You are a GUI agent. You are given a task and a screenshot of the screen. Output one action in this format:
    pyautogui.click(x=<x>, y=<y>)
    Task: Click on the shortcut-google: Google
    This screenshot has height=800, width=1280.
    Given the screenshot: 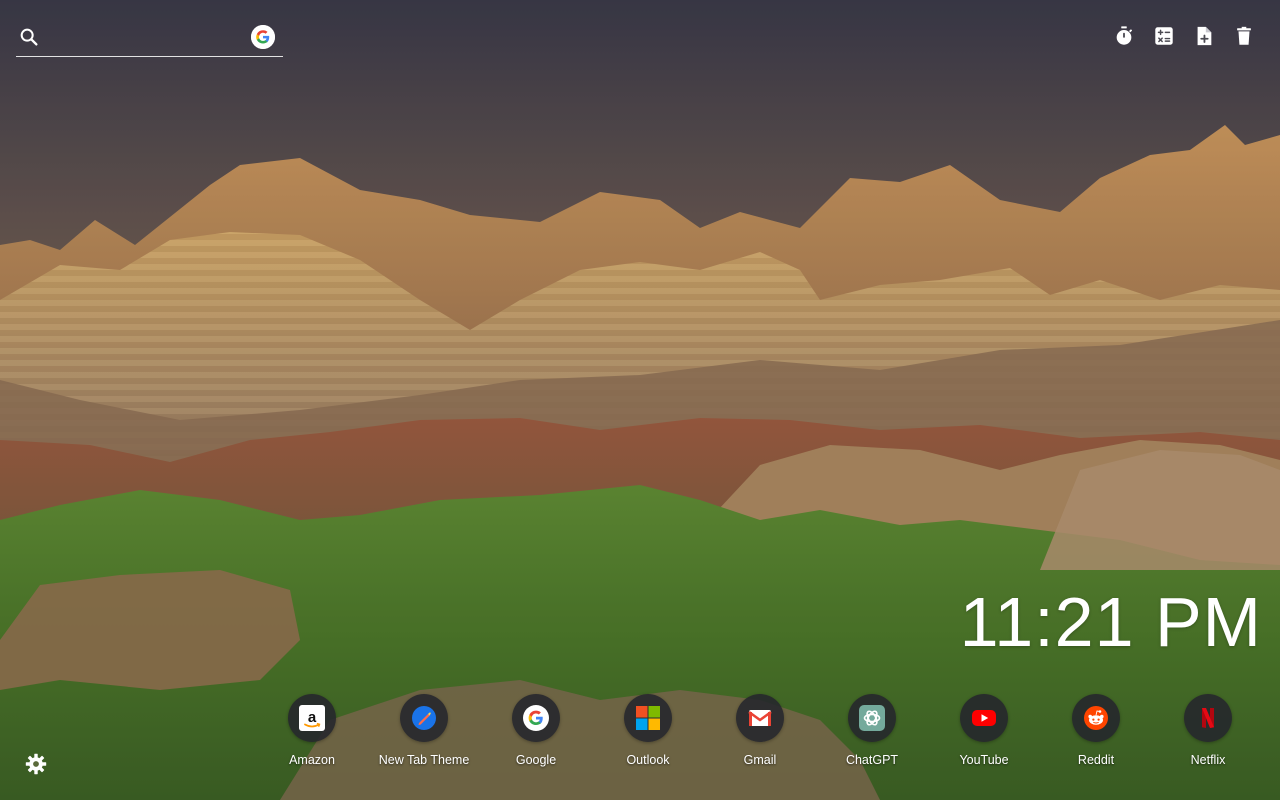 What is the action you would take?
    pyautogui.click(x=536, y=730)
    